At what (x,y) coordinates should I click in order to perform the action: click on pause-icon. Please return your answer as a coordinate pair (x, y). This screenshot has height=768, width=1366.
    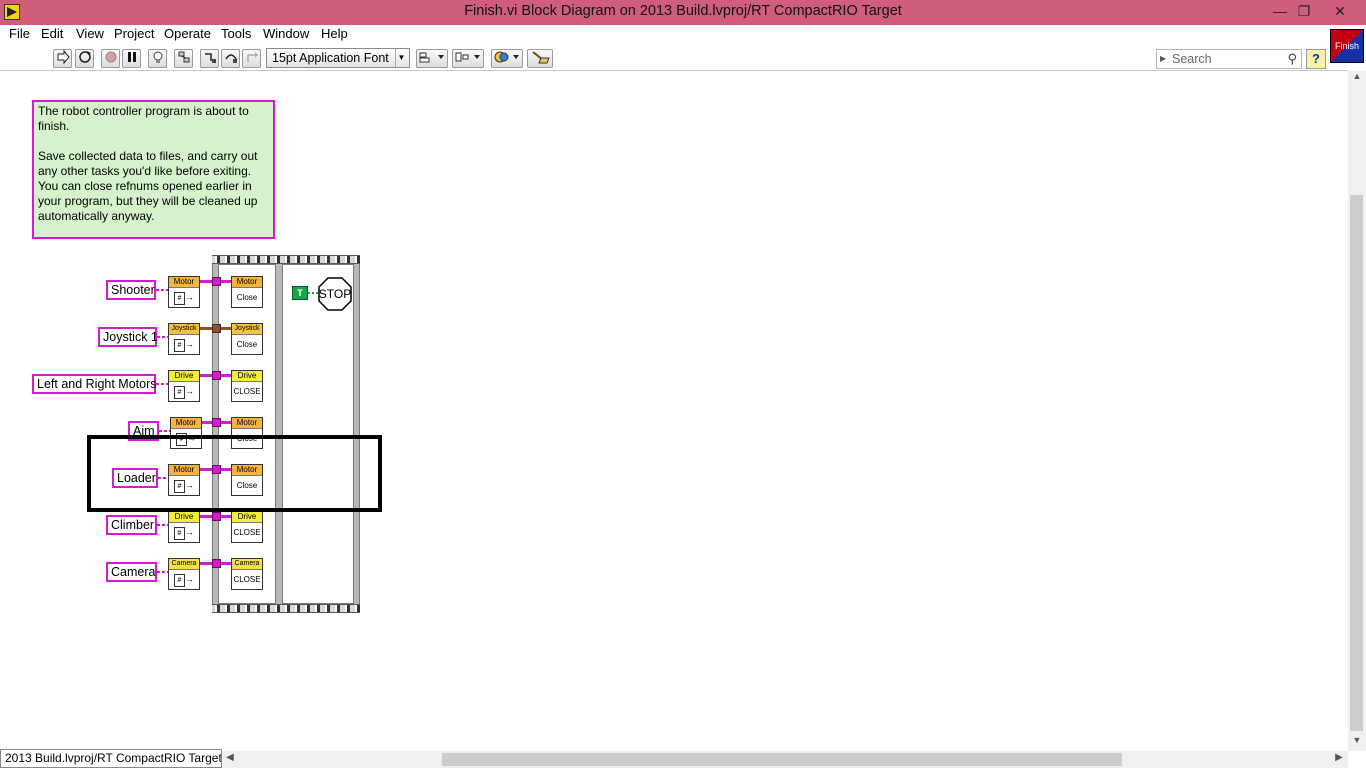
    Looking at the image, I should click on (131, 57).